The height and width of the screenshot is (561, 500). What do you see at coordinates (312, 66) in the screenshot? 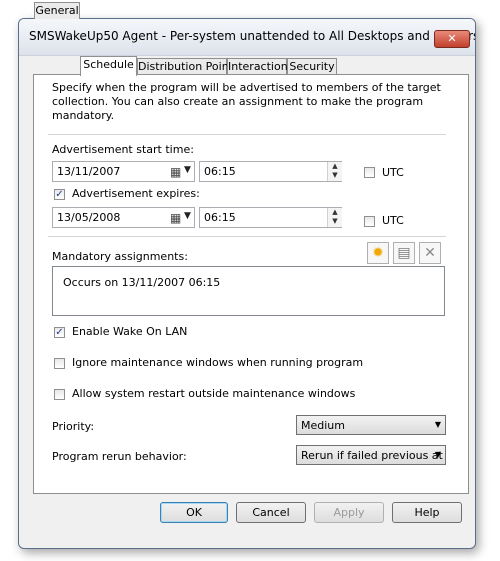
I see `tab-security: Security` at bounding box center [312, 66].